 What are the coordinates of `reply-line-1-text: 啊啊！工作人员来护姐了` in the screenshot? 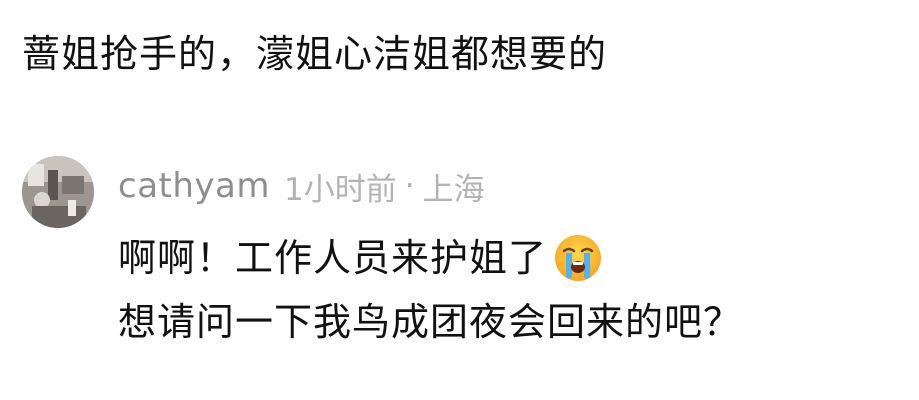 It's located at (333, 258).